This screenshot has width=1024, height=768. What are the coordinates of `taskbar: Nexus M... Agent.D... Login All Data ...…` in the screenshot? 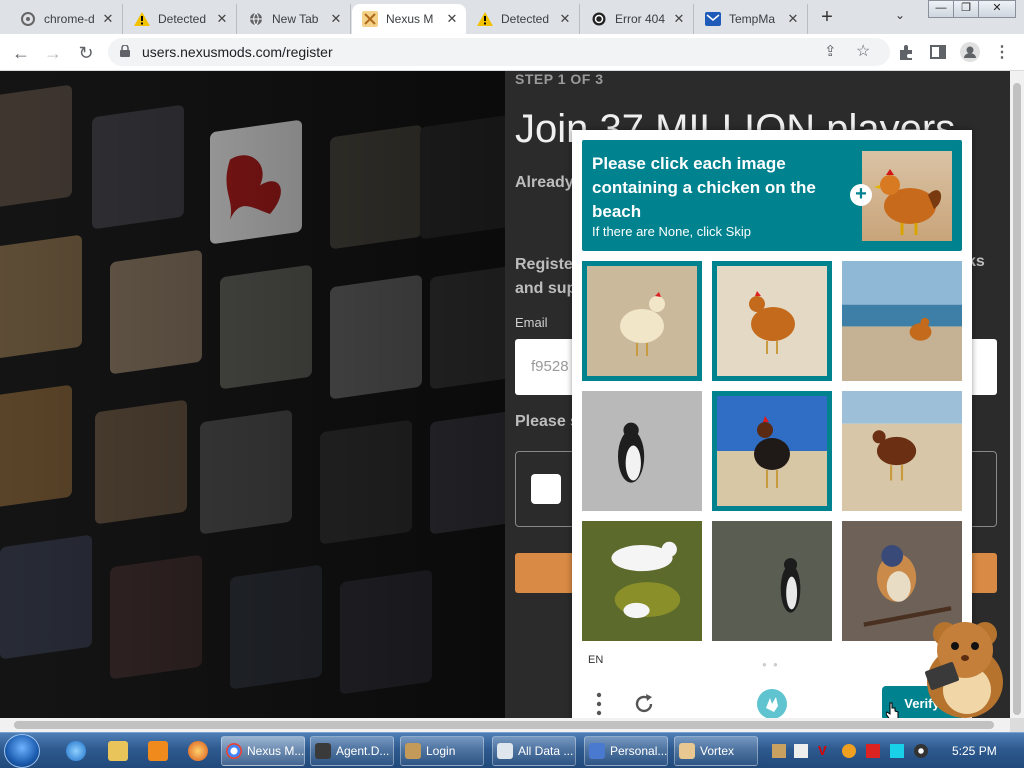 It's located at (512, 750).